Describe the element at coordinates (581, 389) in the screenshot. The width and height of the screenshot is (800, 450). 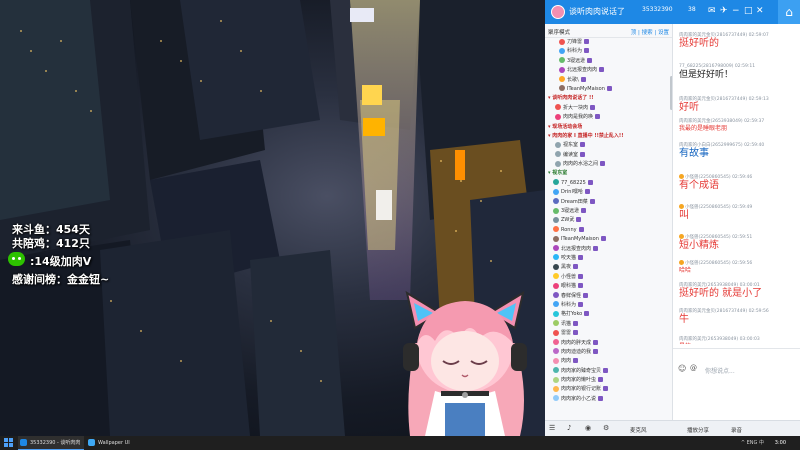
I see `channel-label: 肉肉家的银行记账` at that location.